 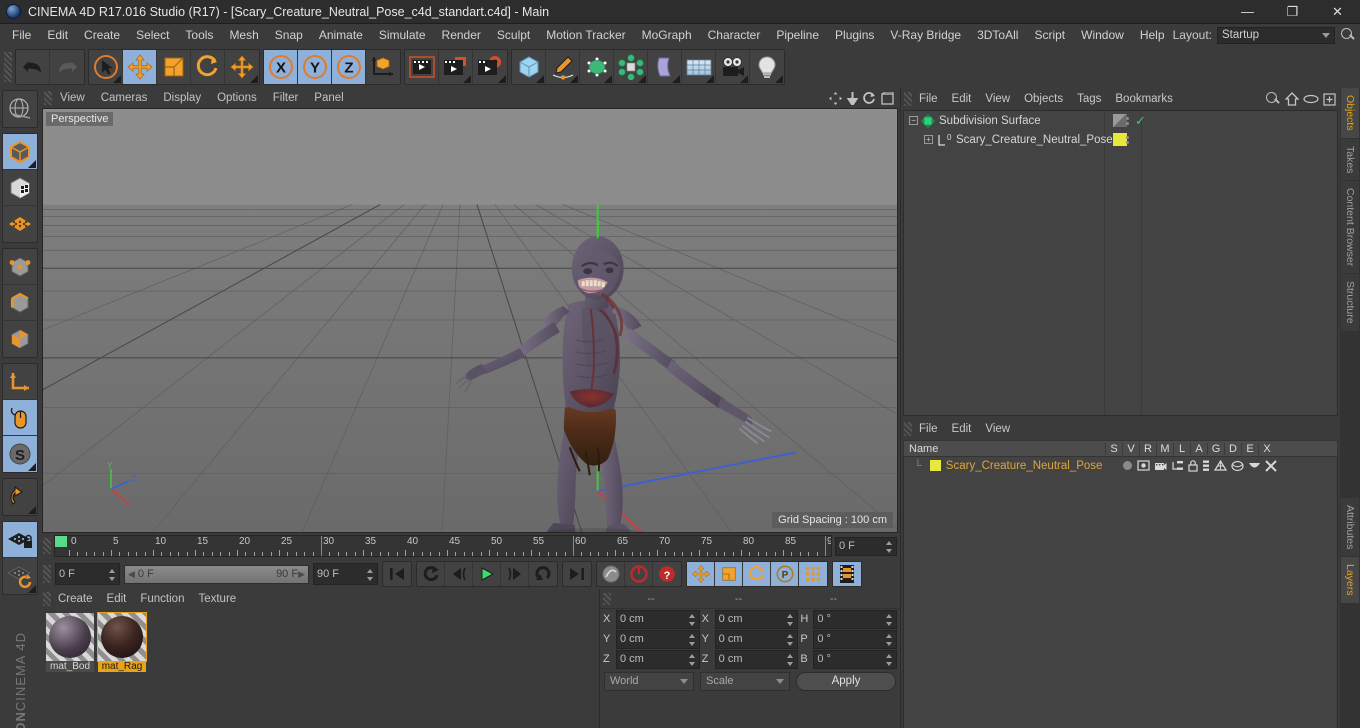 What do you see at coordinates (397, 574) in the screenshot?
I see `goto-start-icon` at bounding box center [397, 574].